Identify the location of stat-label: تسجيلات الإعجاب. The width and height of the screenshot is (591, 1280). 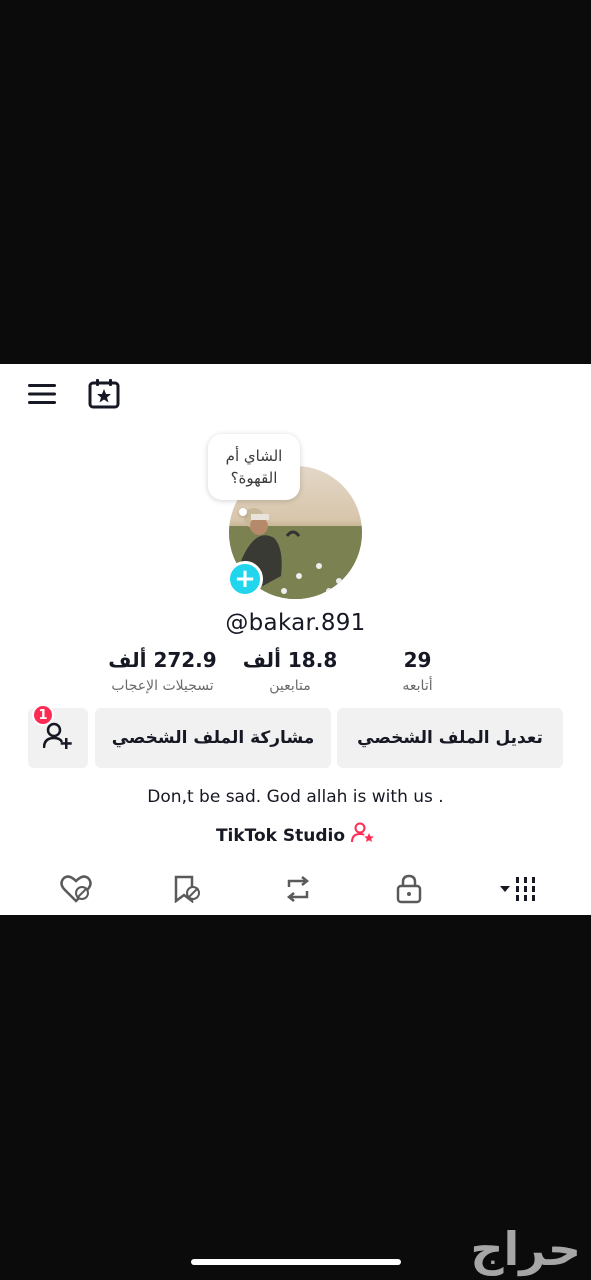
(162, 686).